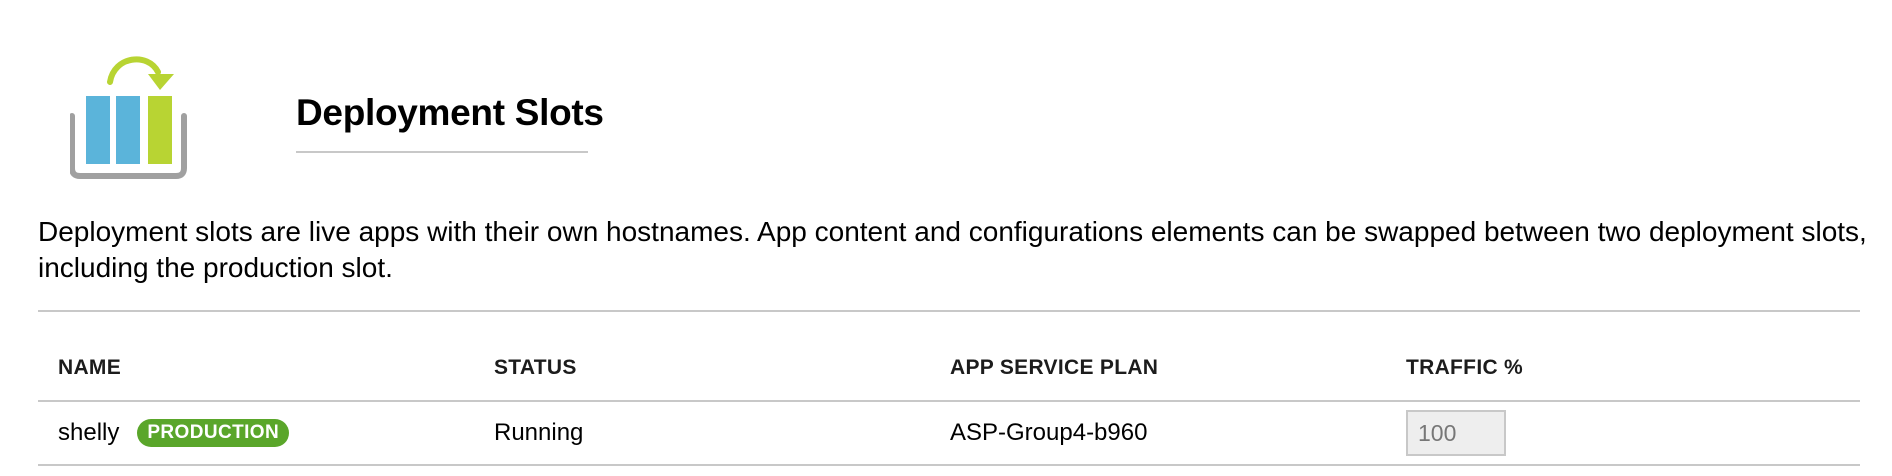 The height and width of the screenshot is (476, 1892). I want to click on column-header-traffic: TRAFFIC %, so click(1465, 367).